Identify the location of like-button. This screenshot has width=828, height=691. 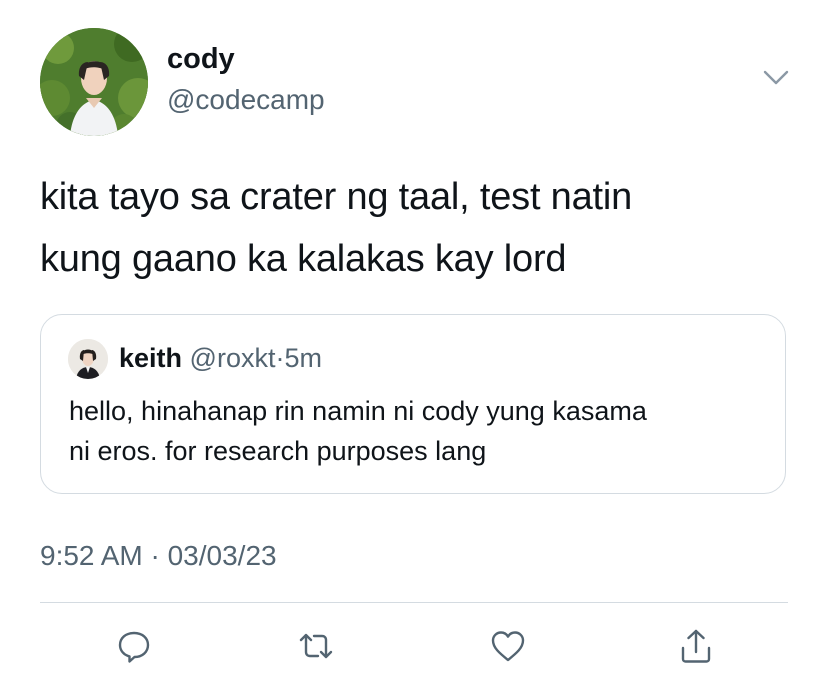
(508, 646).